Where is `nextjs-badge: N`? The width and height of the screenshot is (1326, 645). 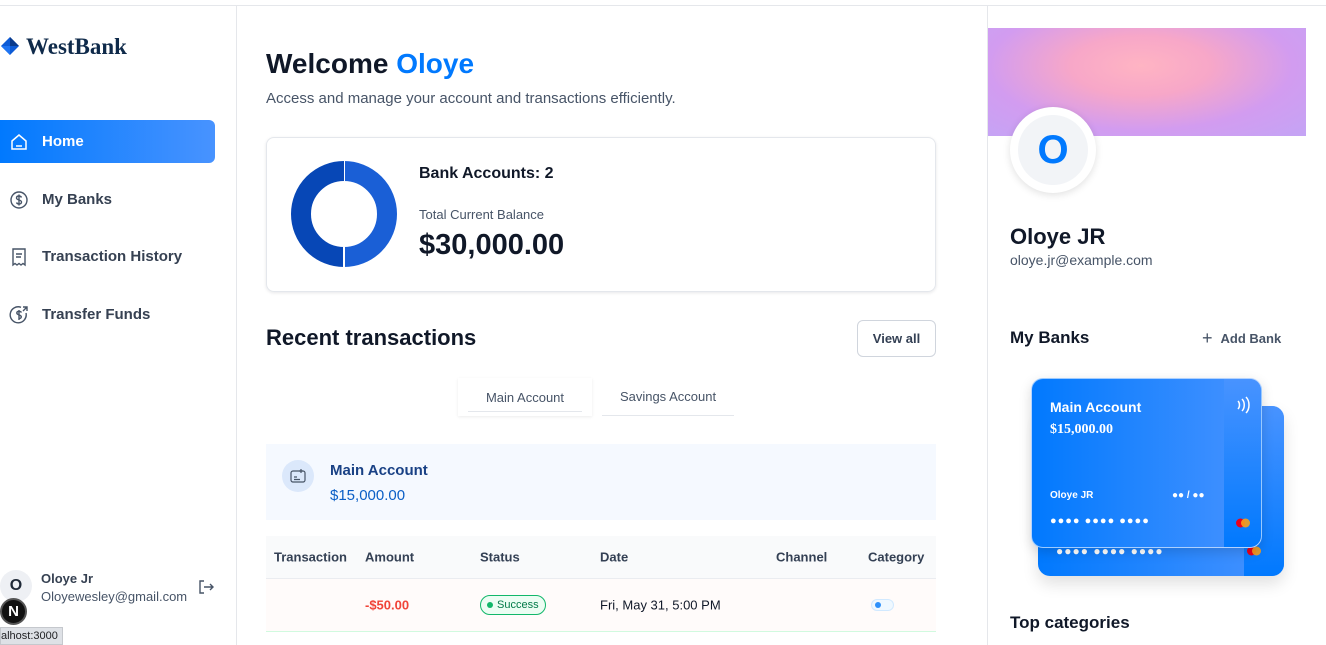
nextjs-badge: N is located at coordinates (13, 611).